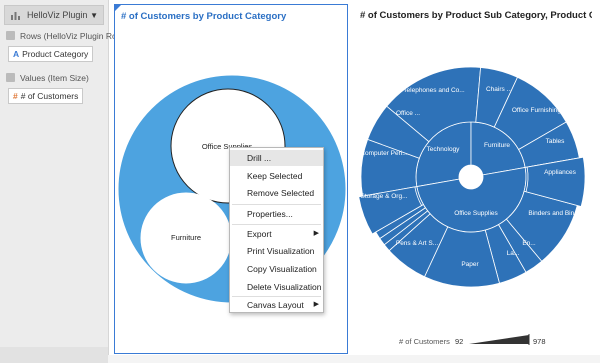  Describe the element at coordinates (276, 305) in the screenshot. I see `menu-item-canvas-layout: Canvas Layout ▶` at that location.